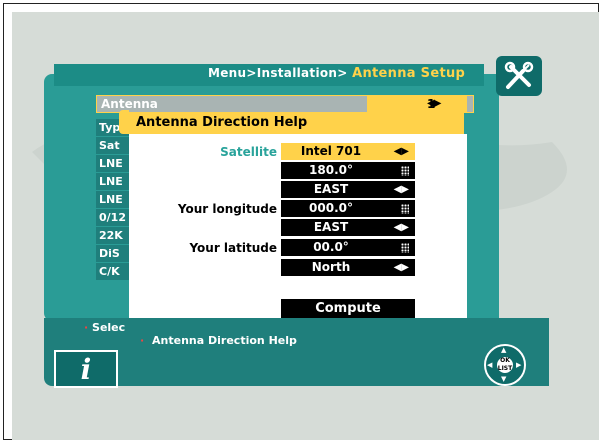  I want to click on satellite-value: Intel 701, so click(331, 151).